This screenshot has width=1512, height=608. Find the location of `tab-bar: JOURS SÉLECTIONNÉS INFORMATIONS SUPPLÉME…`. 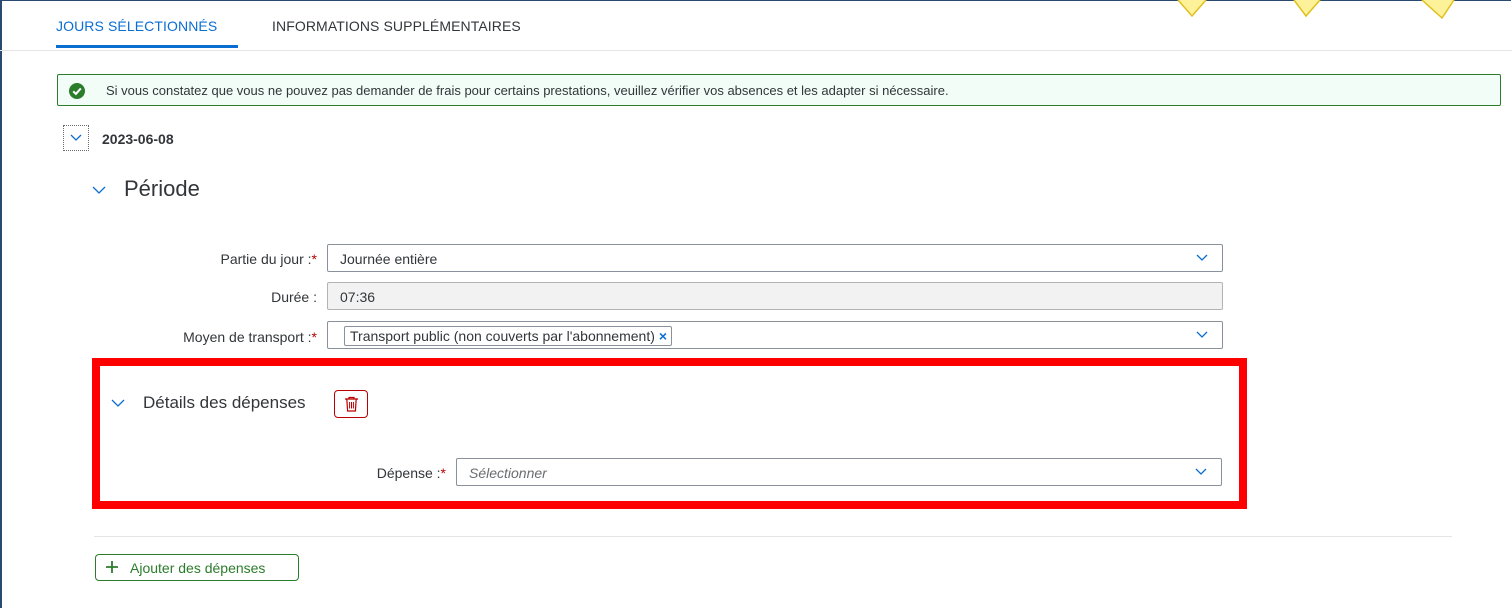

tab-bar: JOURS SÉLECTIONNÉS INFORMATIONS SUPPLÉME… is located at coordinates (756, 25).